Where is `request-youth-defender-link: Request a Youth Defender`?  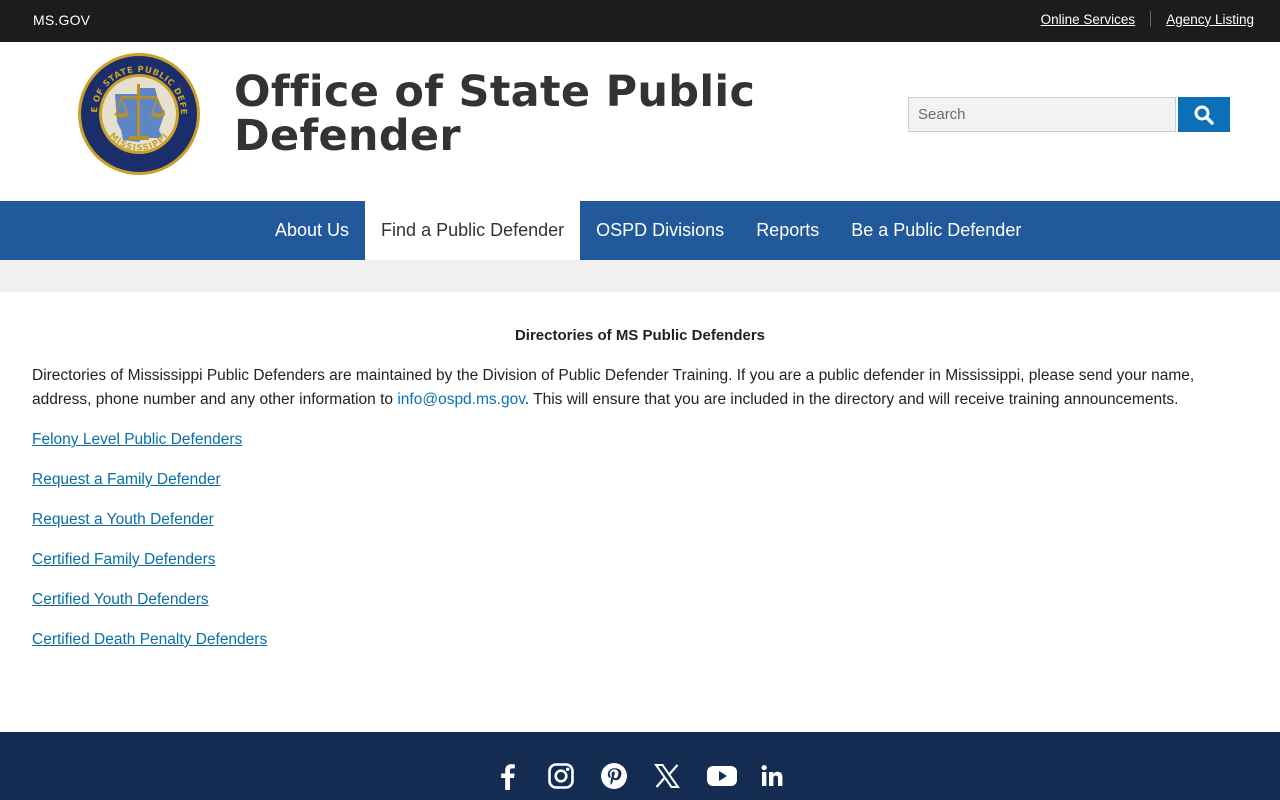 request-youth-defender-link: Request a Youth Defender is located at coordinates (123, 519).